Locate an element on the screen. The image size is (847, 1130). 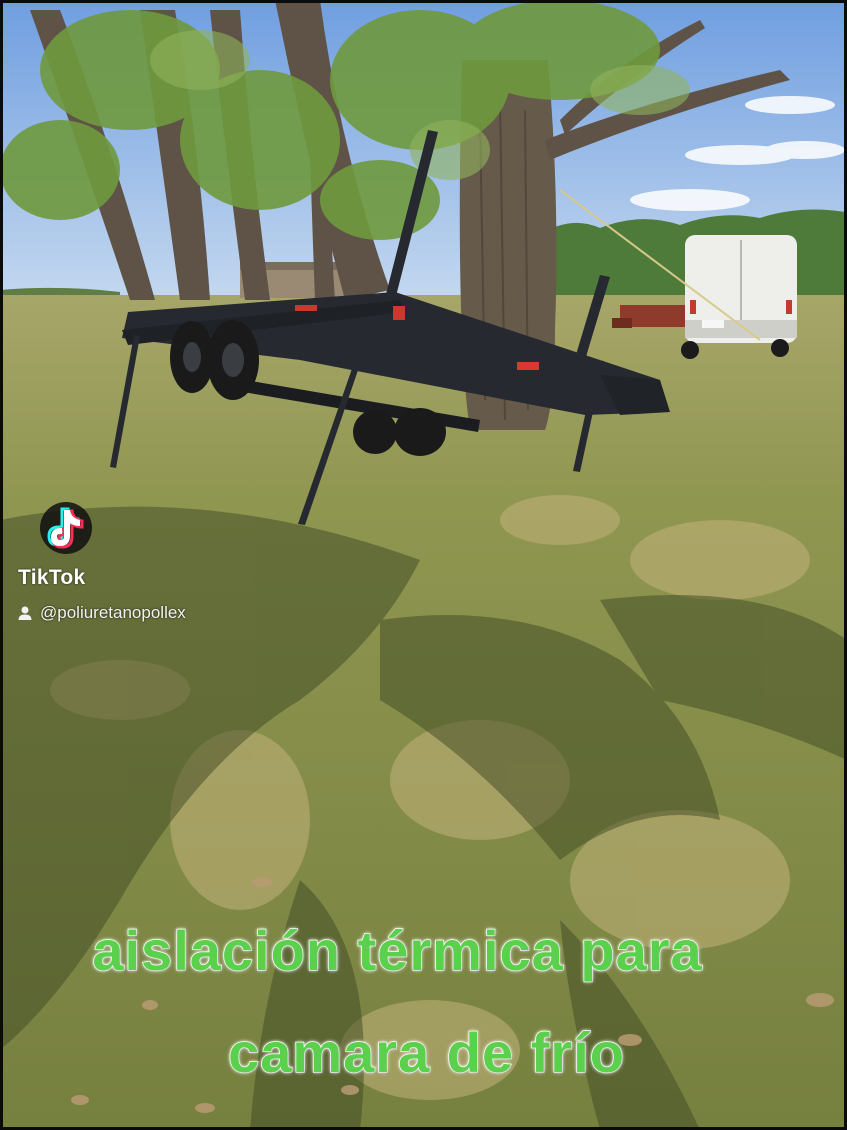
tiktok-note-icon is located at coordinates (66, 528).